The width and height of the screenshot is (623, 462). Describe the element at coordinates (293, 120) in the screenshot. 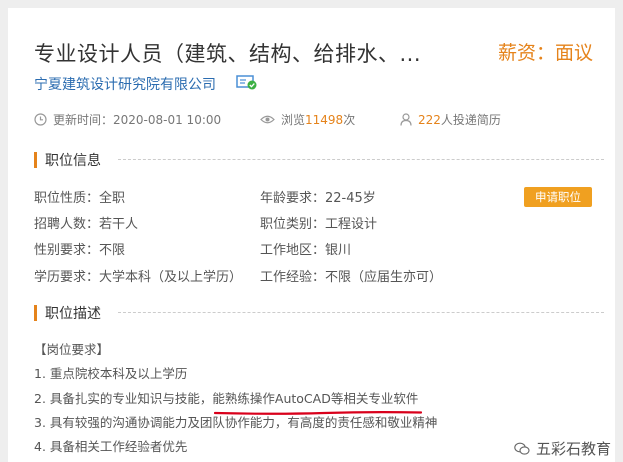

I see `views-prefix: 浏览` at that location.